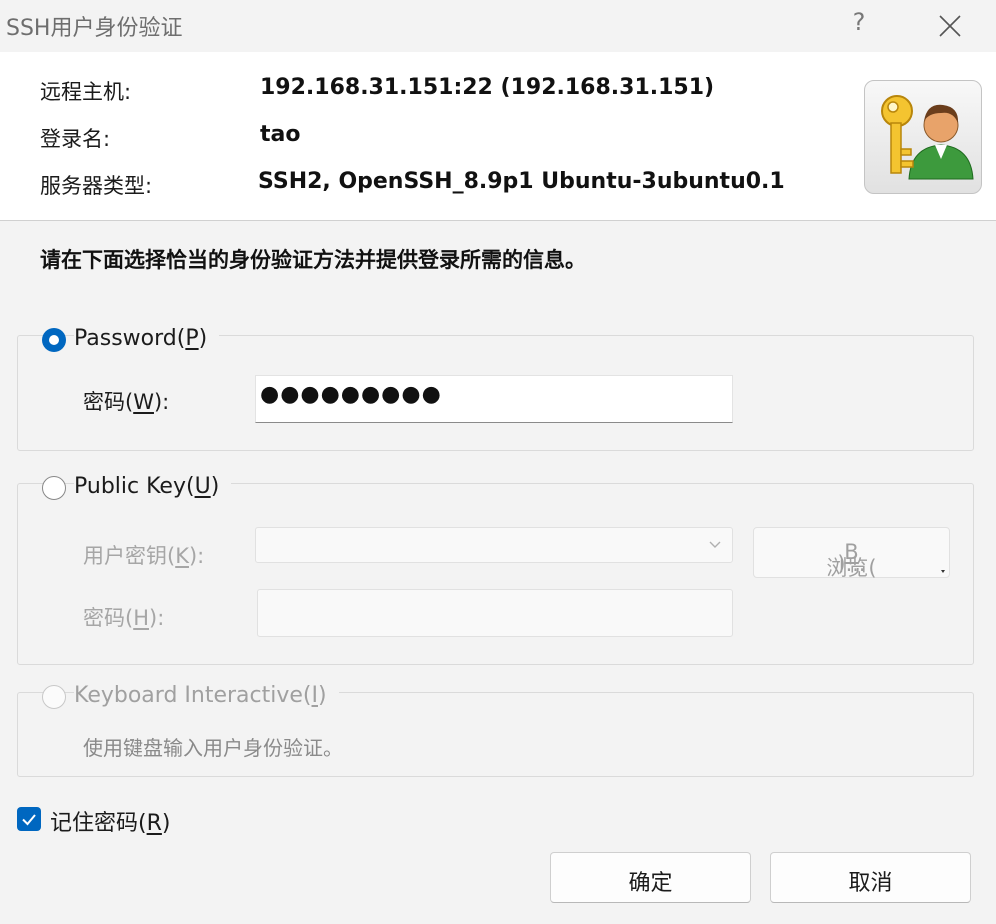 This screenshot has height=924, width=996. I want to click on close-icon, so click(950, 26).